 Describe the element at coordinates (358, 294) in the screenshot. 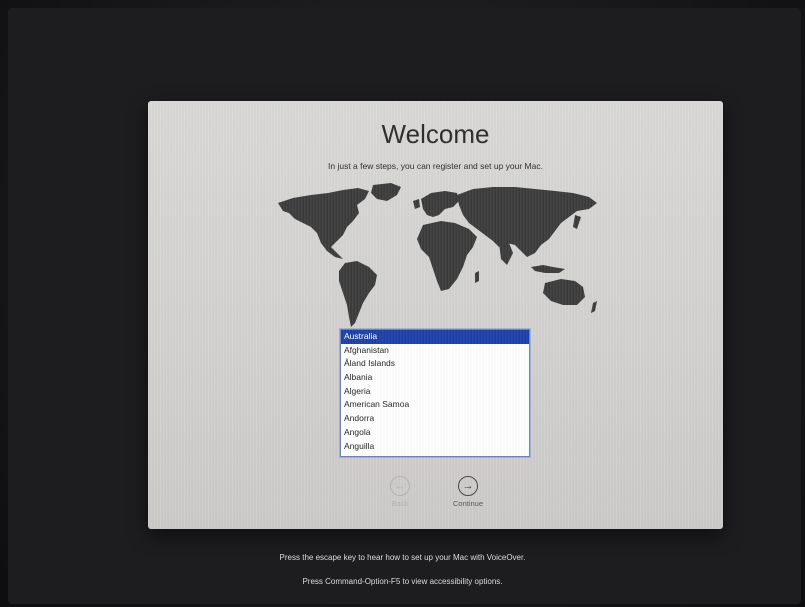

I see `map-south-america` at that location.